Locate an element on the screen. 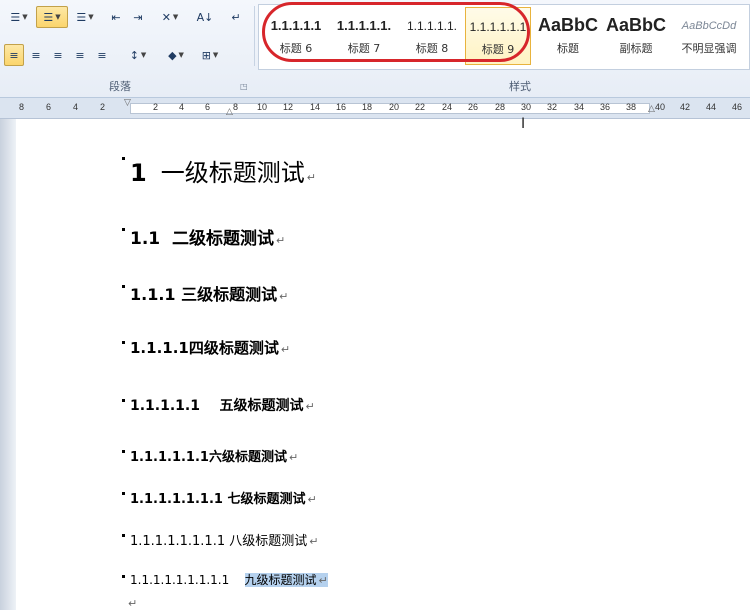 The image size is (750, 610). decrease-indent-icon: ⇤ is located at coordinates (116, 17).